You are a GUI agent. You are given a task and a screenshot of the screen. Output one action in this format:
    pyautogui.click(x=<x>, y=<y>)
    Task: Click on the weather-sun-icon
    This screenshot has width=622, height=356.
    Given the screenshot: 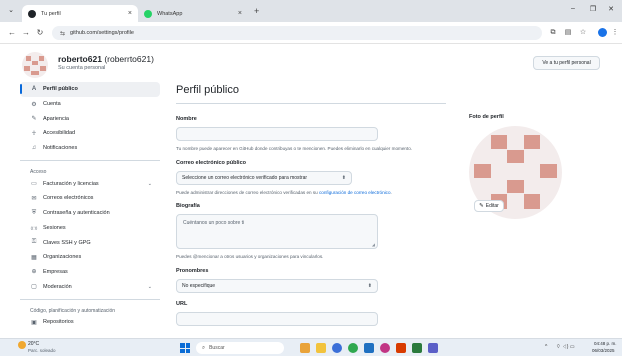 What is the action you would take?
    pyautogui.click(x=22, y=345)
    